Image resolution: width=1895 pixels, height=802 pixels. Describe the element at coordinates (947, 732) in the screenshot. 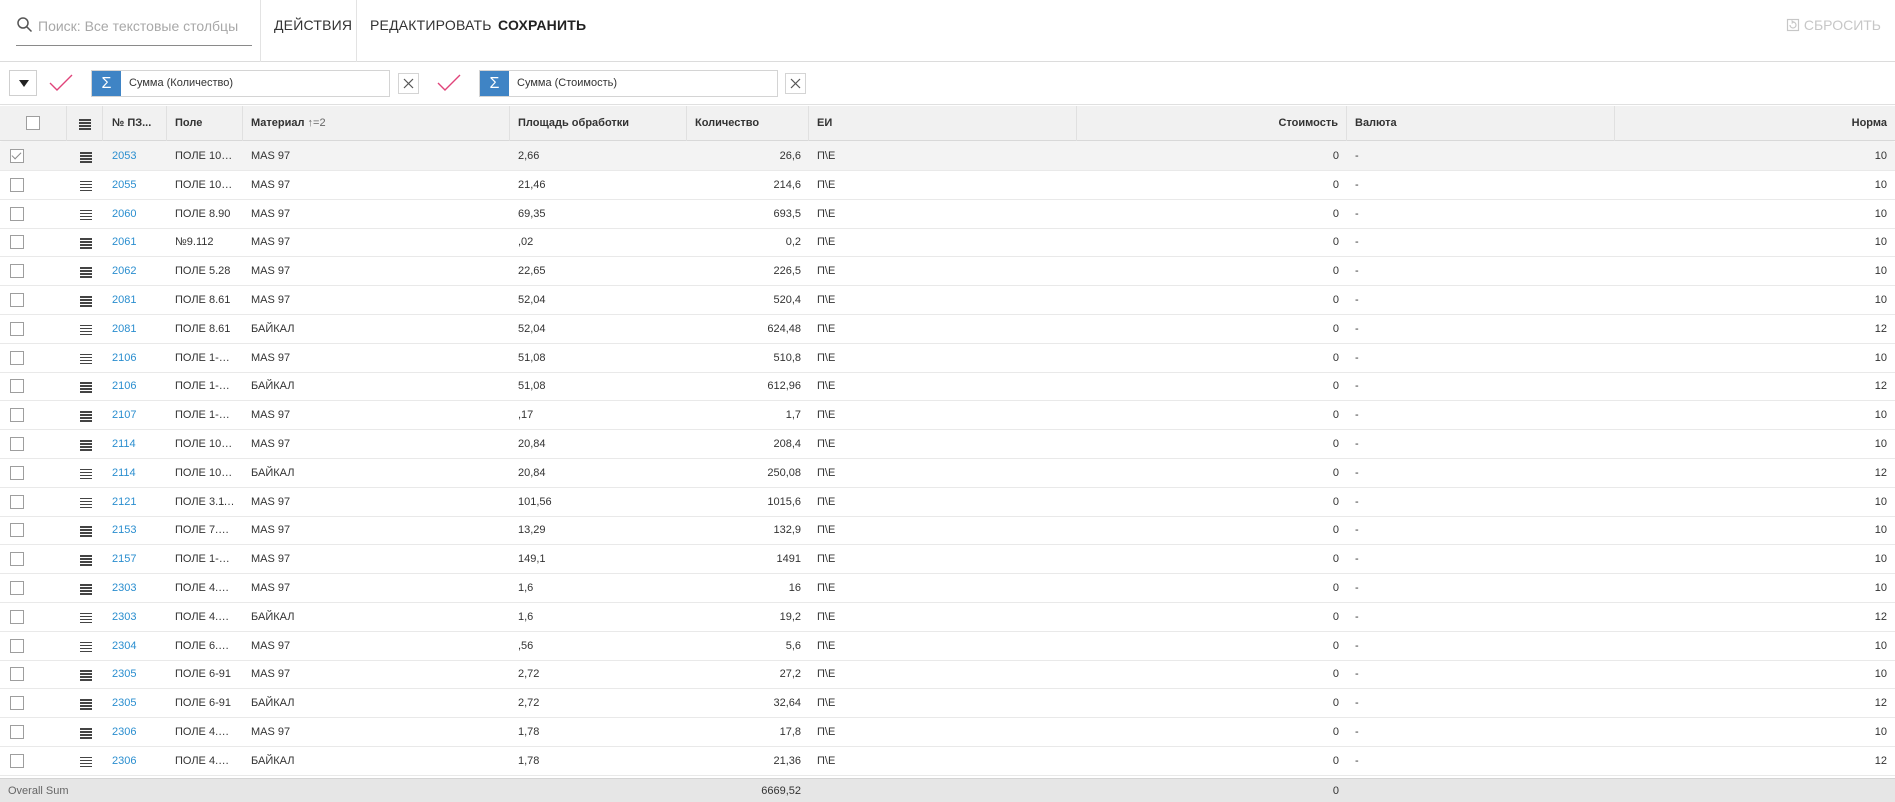

I see `table-row: 2306 ПОЛЕ 4.108 MAS 97 1,78 17,8 П\Е 0 - 10` at that location.